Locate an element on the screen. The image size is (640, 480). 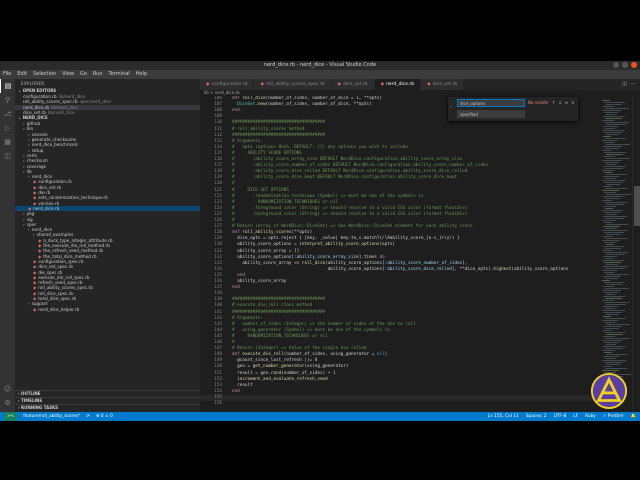
prettier-status: ✓ Prettier is located at coordinates (613, 416).